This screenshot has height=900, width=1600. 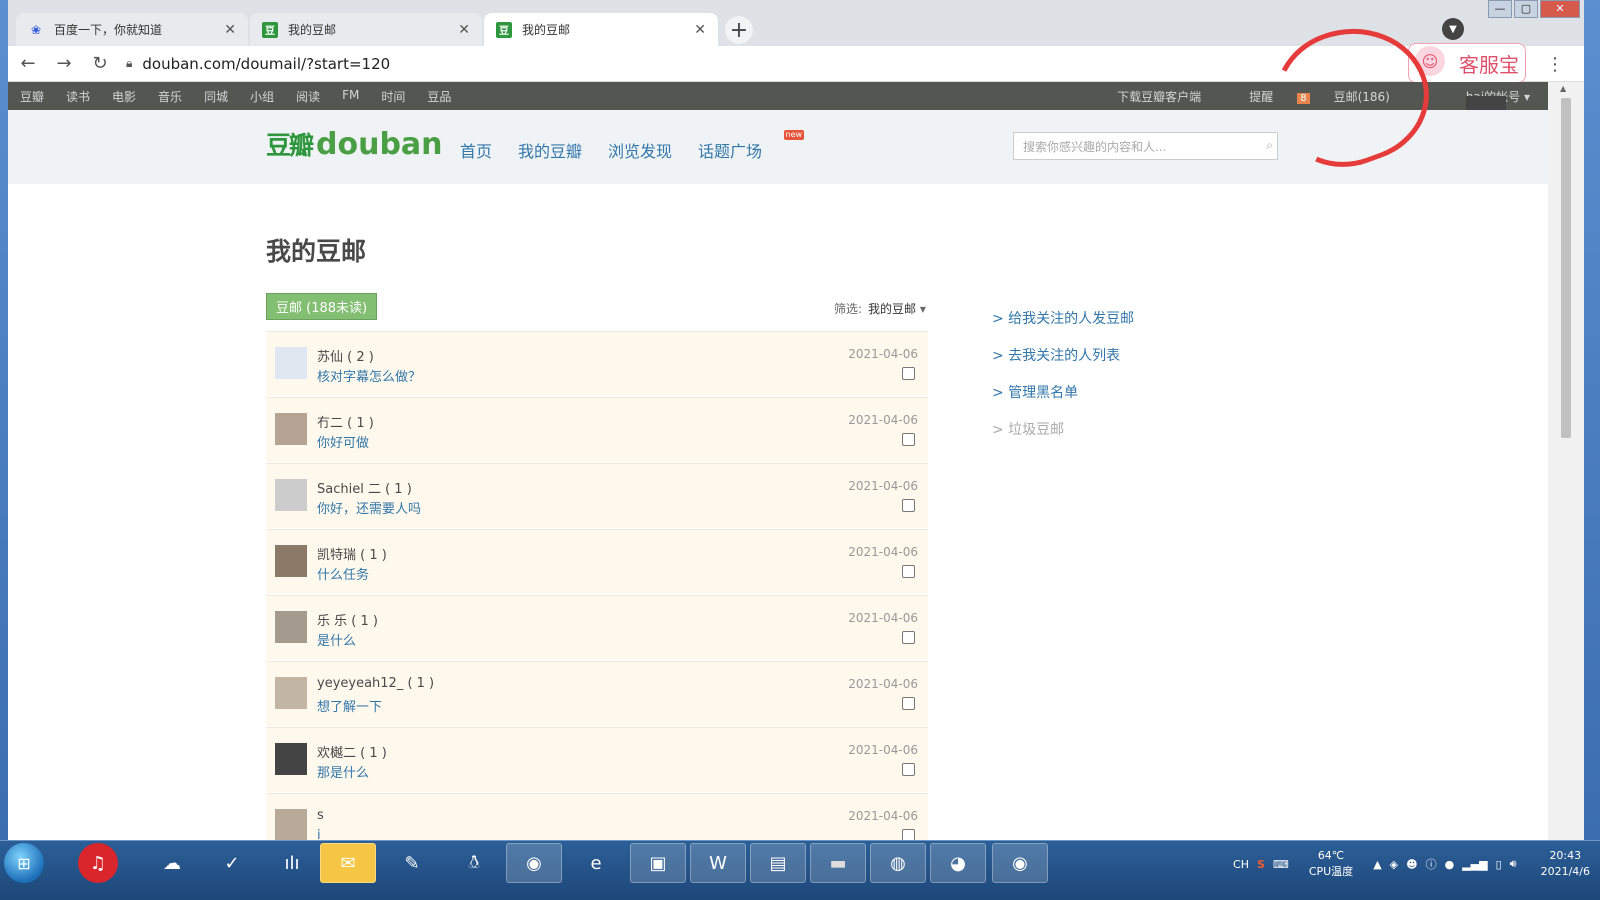 I want to click on global-nav-item: 豆品, so click(x=439, y=96).